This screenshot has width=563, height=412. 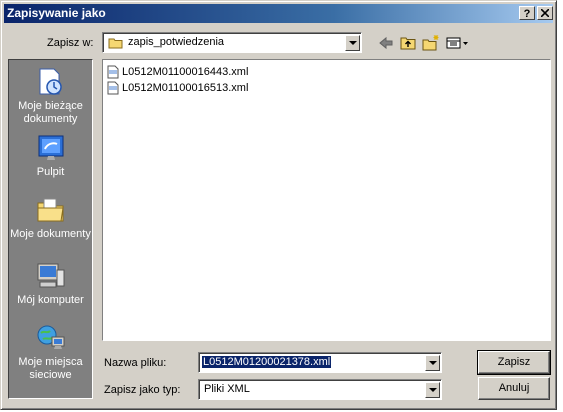 I want to click on cancel-button: Anuluj, so click(x=514, y=388).